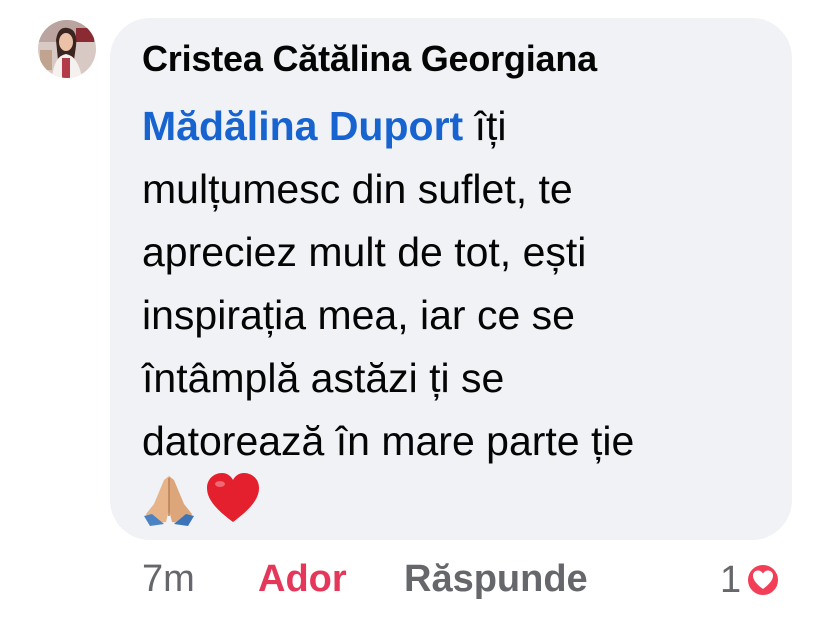 Image resolution: width=820 pixels, height=618 pixels. Describe the element at coordinates (67, 49) in the screenshot. I see `avatar` at that location.